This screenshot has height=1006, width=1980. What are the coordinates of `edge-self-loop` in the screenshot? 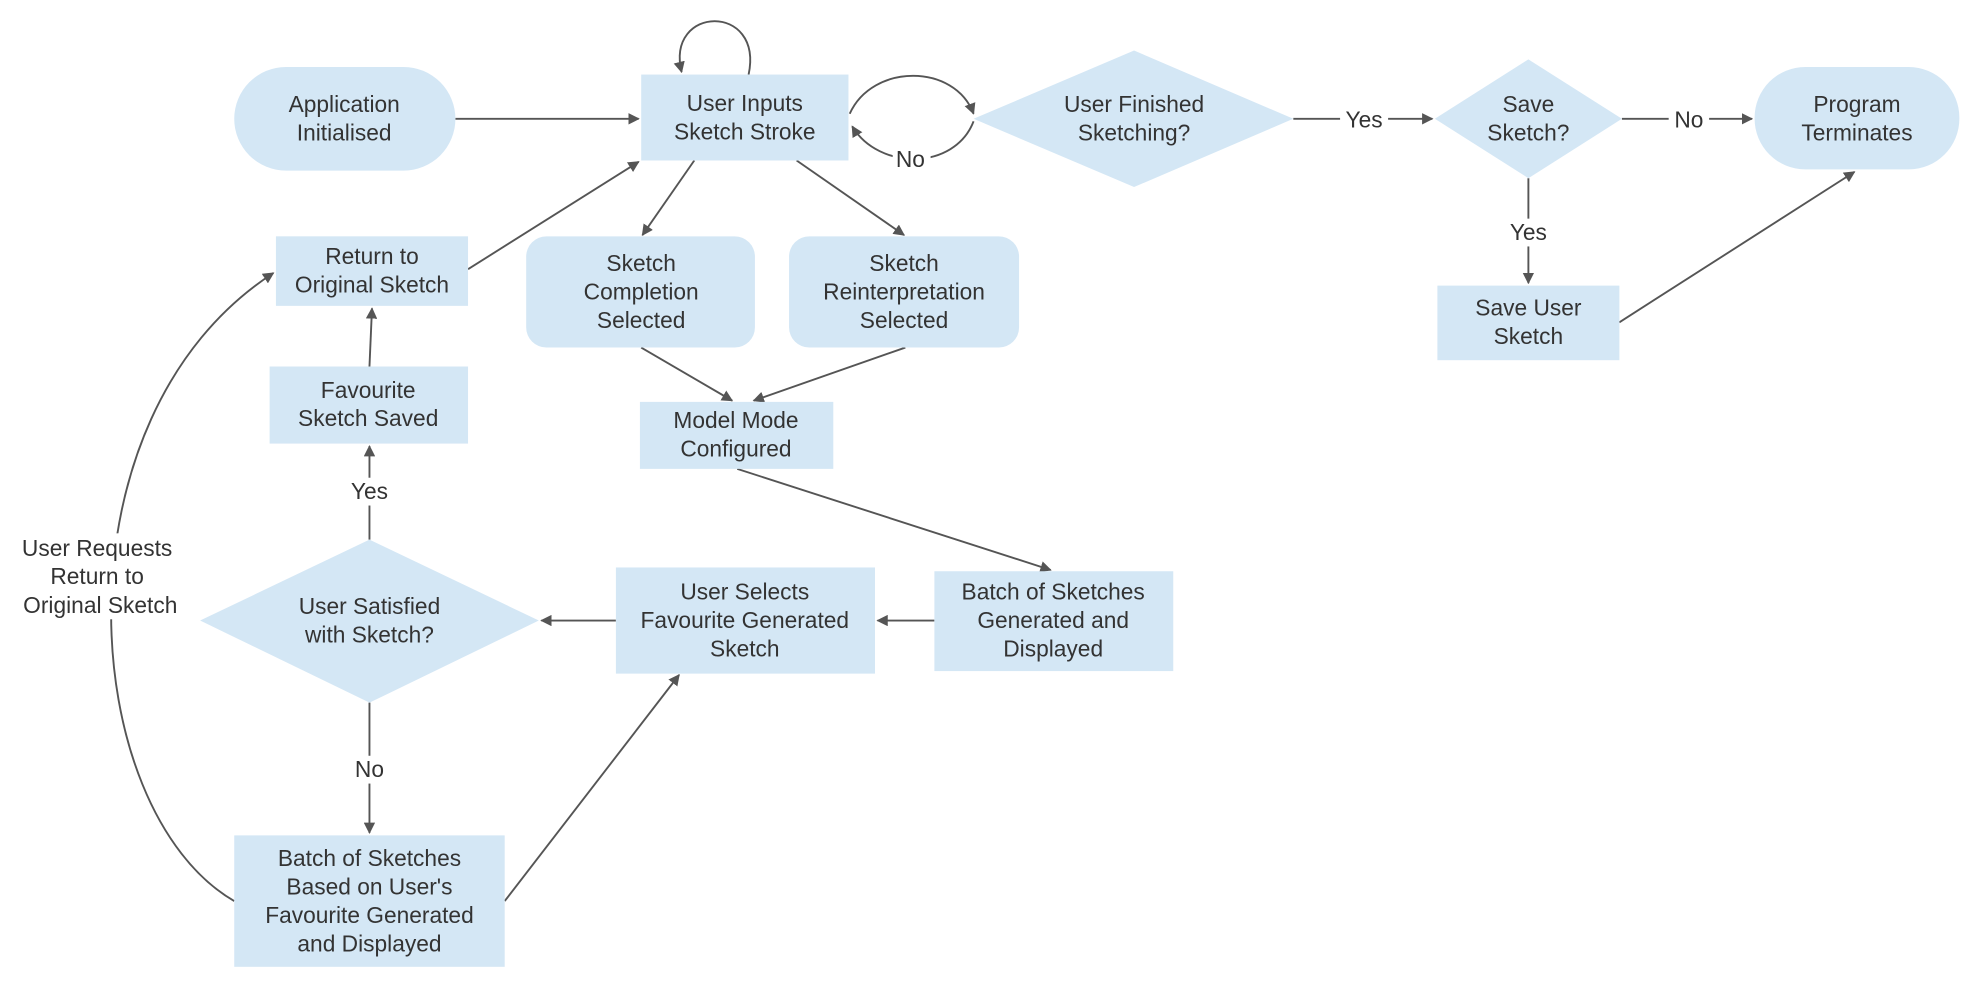 It's located at (712, 47).